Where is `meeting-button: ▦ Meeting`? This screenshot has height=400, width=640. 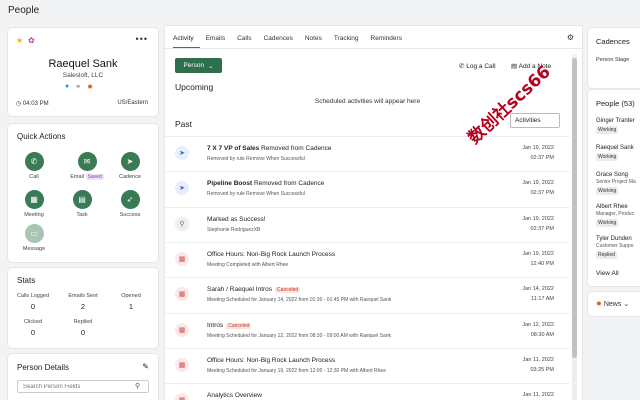 meeting-button: ▦ Meeting is located at coordinates (34, 204).